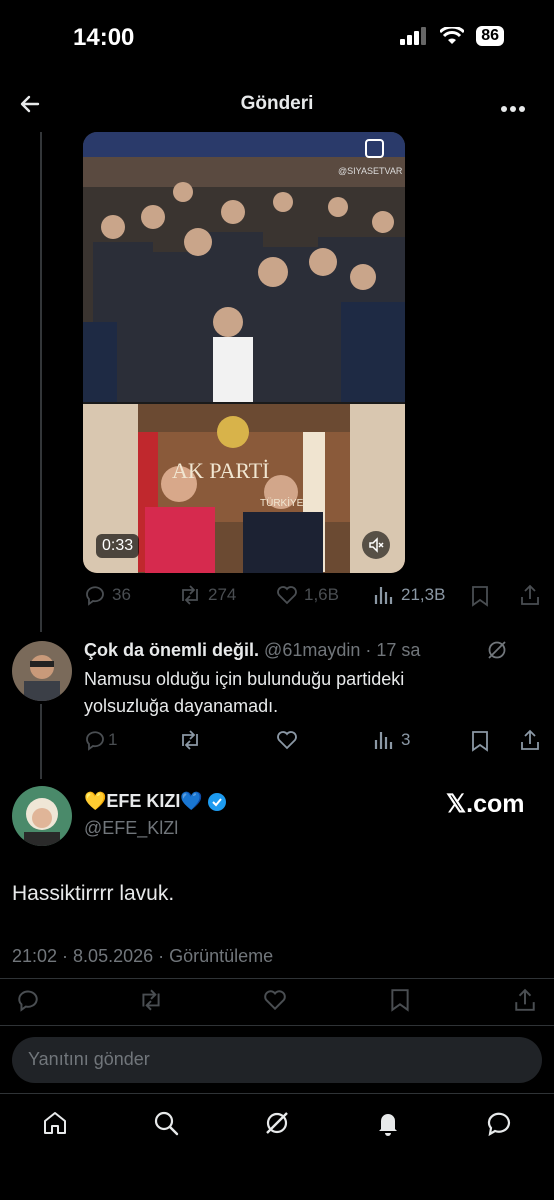  I want to click on nav-messages, so click(499, 1125).